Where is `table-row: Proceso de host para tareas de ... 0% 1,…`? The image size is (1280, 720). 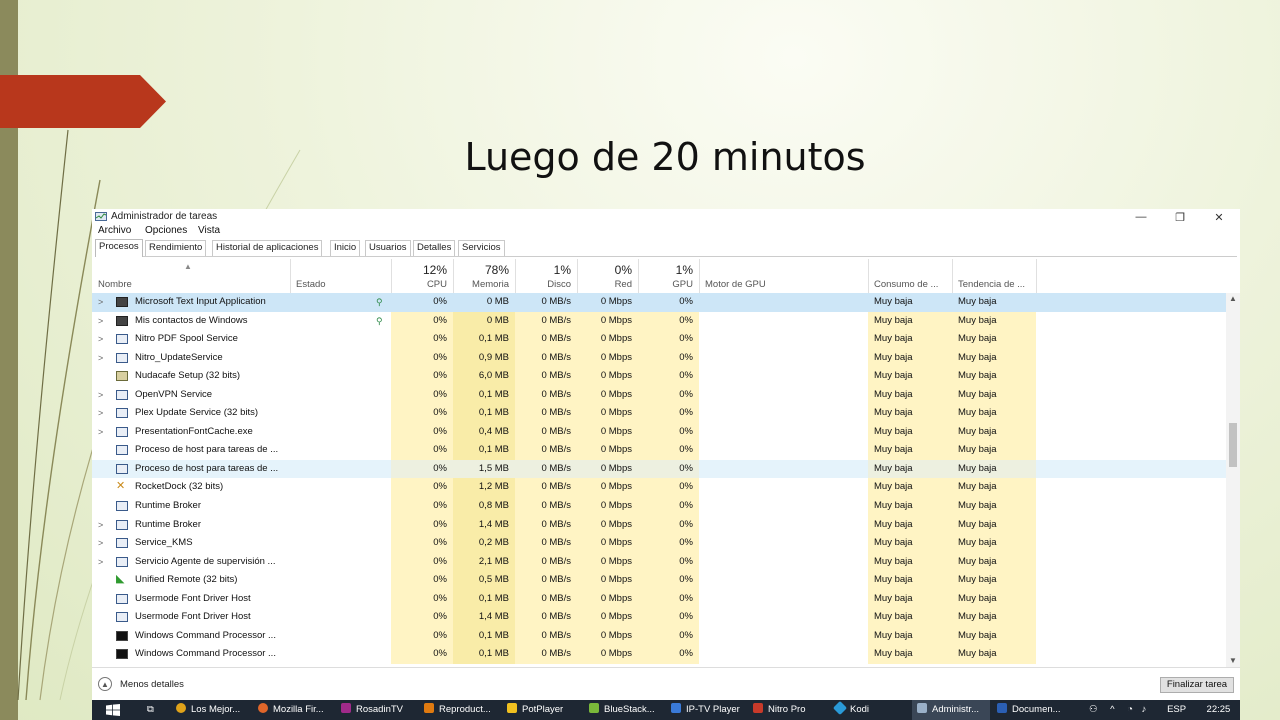
table-row: Proceso de host para tareas de ... 0% 1,… is located at coordinates (659, 469).